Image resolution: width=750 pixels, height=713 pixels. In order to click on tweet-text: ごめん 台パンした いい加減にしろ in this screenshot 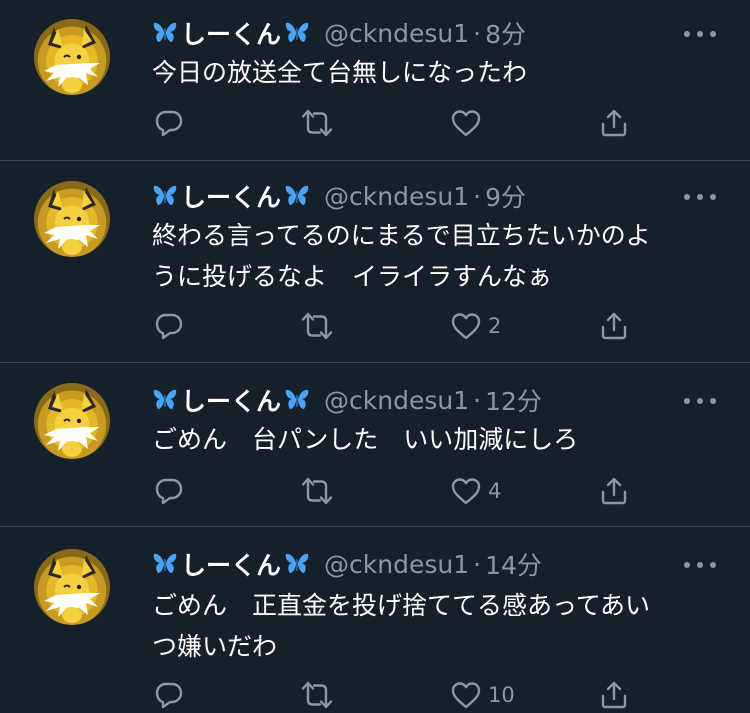, I will do `click(365, 439)`.